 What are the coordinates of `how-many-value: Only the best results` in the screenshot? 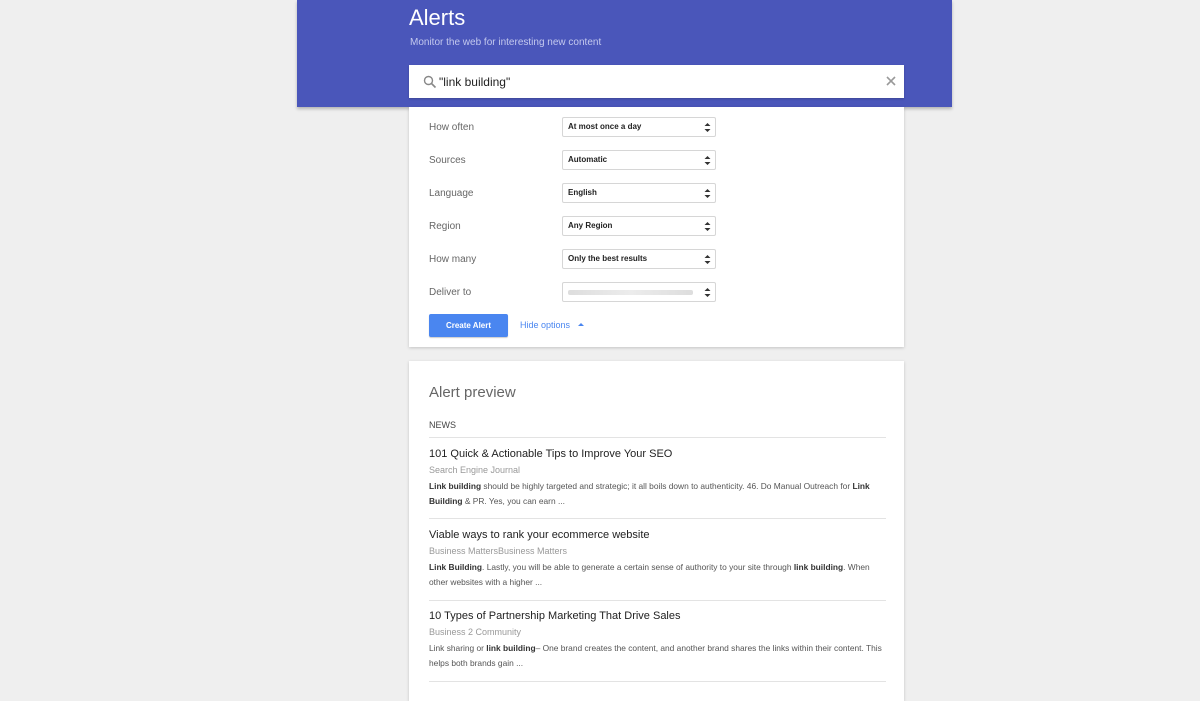 It's located at (608, 258).